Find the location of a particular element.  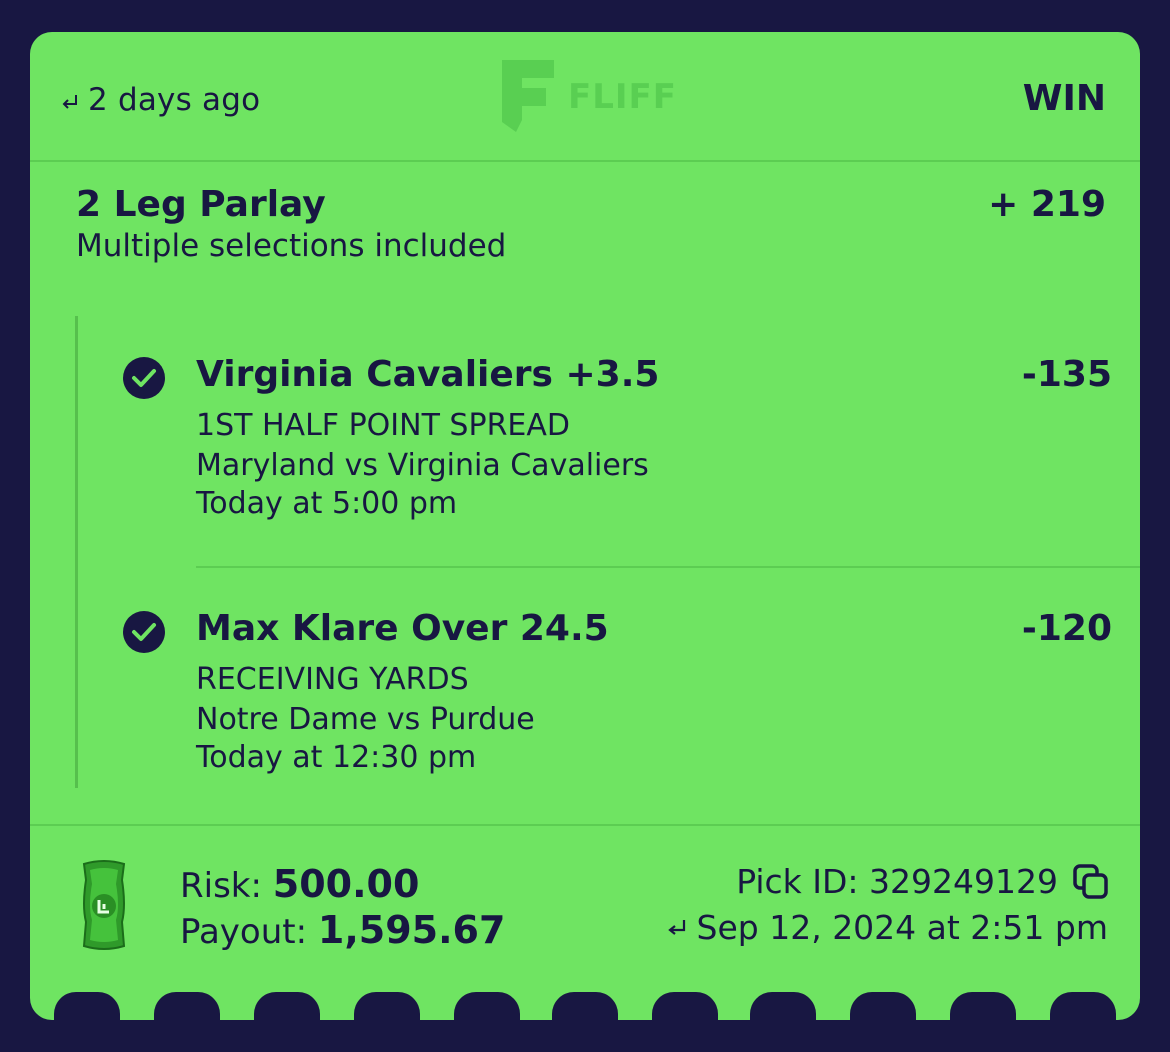

placed-at-text: Sep 12, 2024 at 2:51 pm is located at coordinates (902, 927).